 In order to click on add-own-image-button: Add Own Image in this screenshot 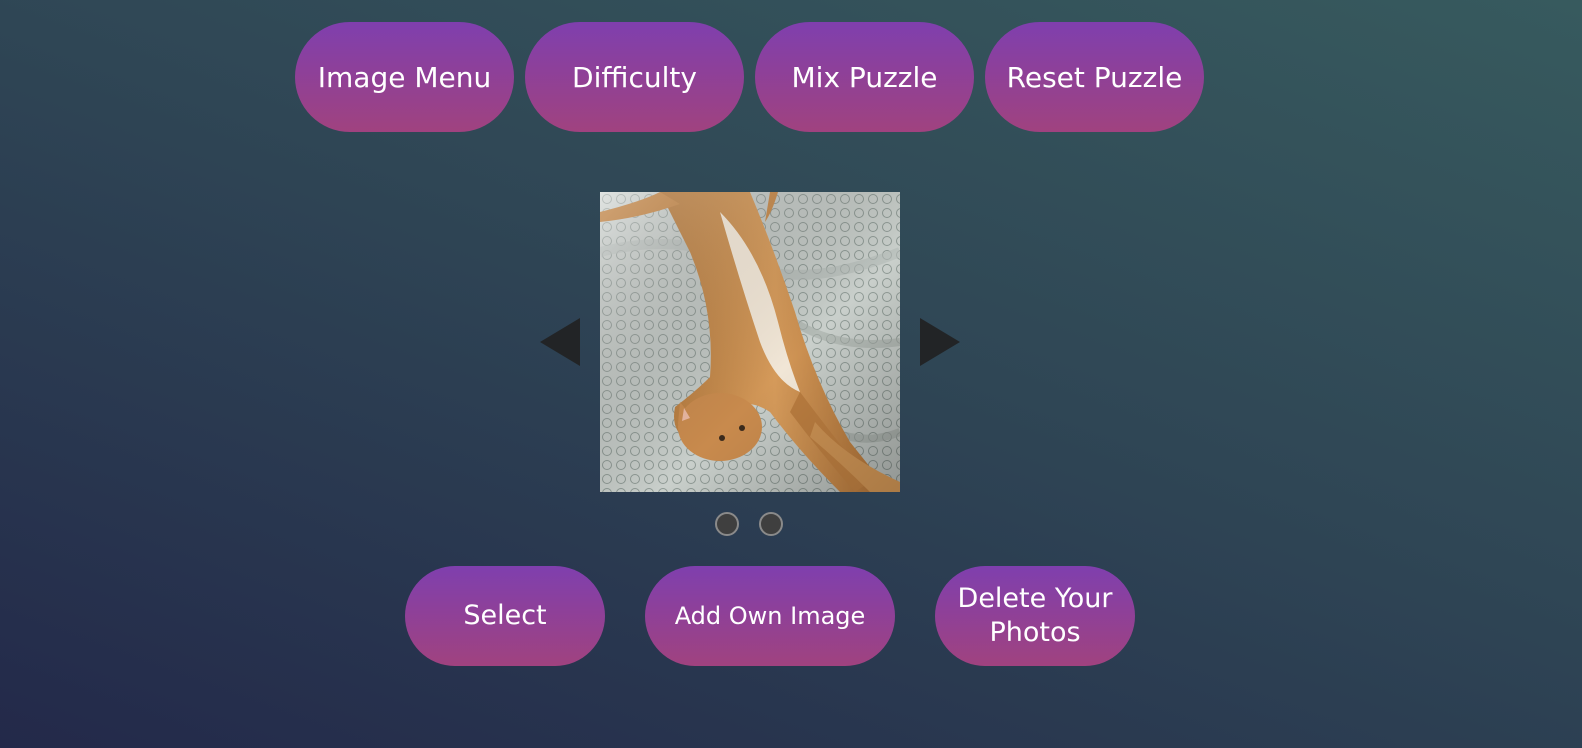, I will do `click(770, 616)`.